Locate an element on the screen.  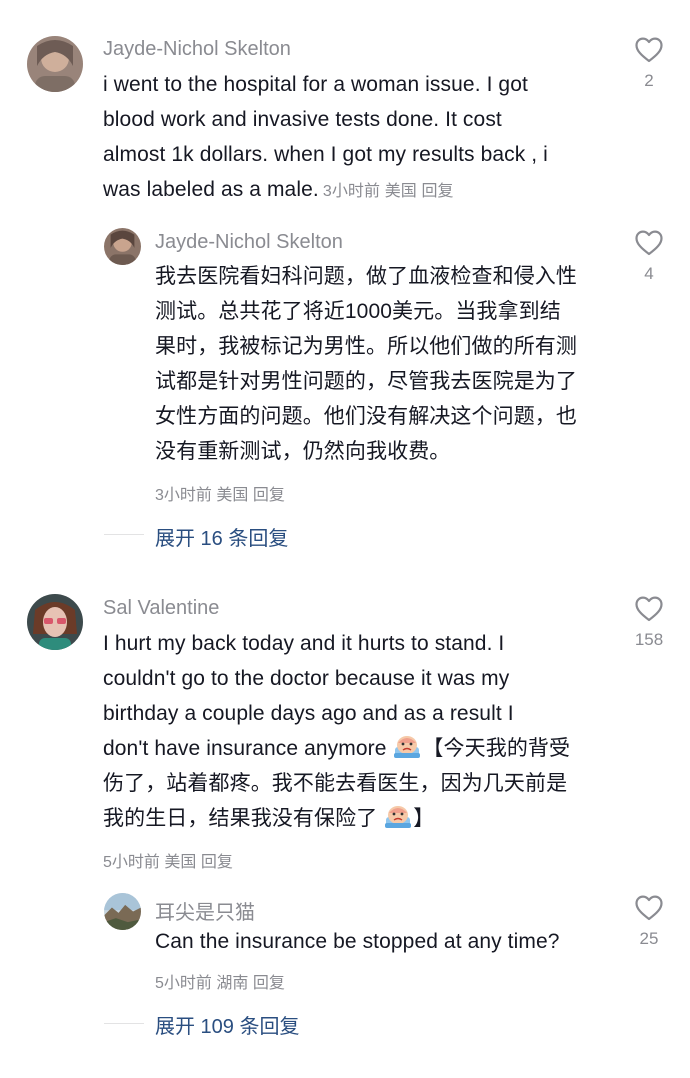
like-count: 158 is located at coordinates (649, 639).